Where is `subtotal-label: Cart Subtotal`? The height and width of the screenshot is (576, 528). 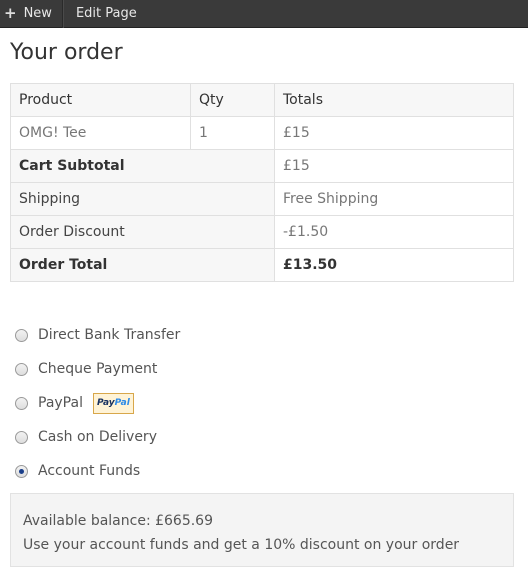 subtotal-label: Cart Subtotal is located at coordinates (142, 166).